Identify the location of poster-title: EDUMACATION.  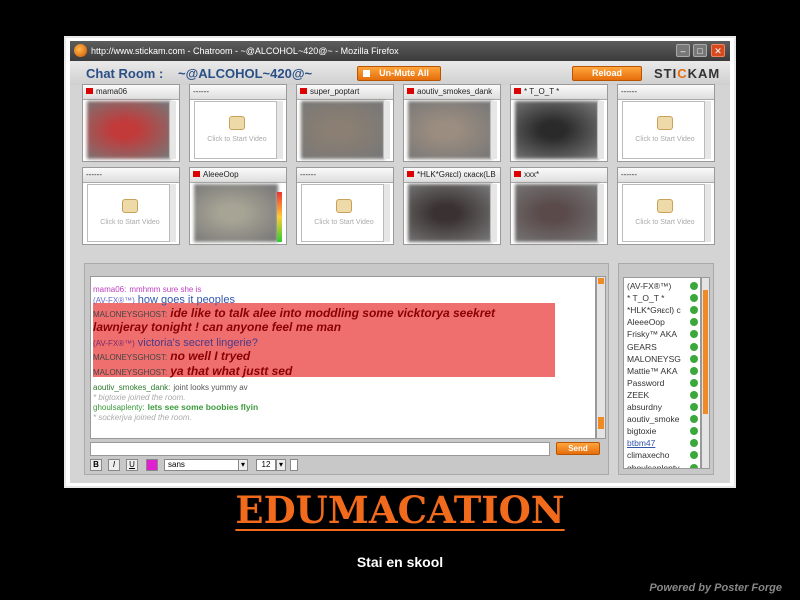
(400, 510).